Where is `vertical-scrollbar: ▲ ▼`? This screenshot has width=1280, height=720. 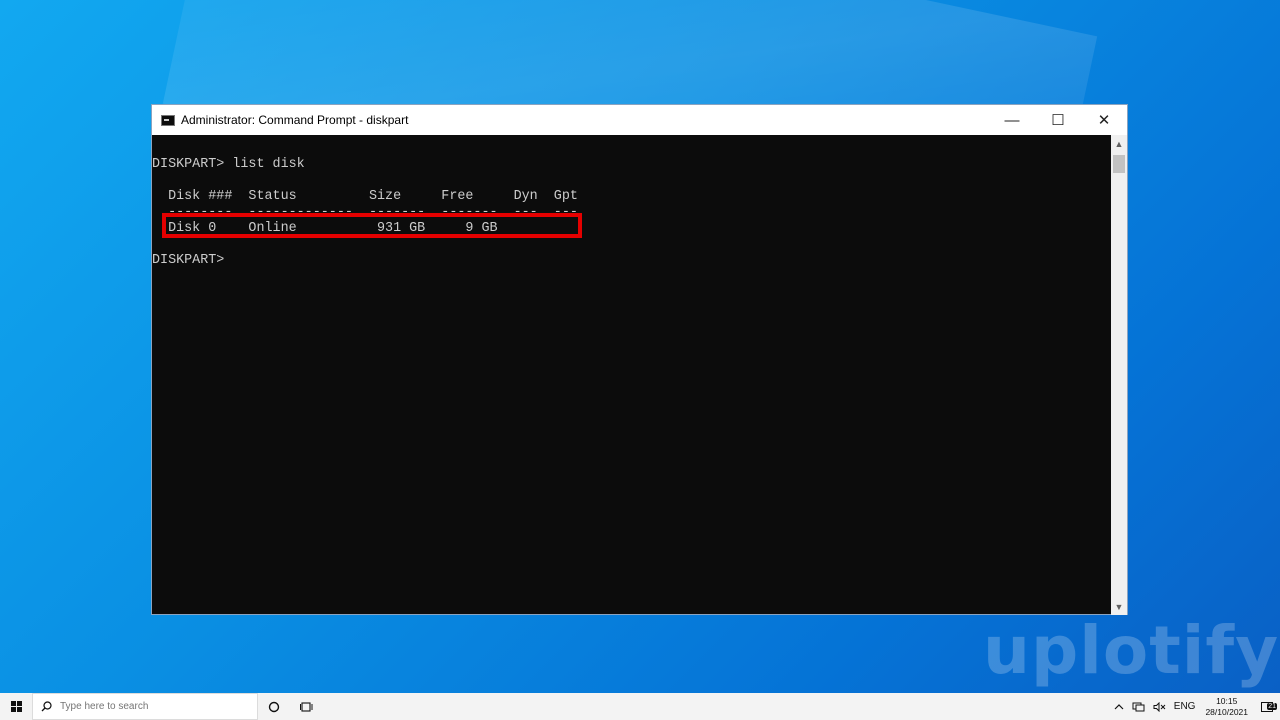 vertical-scrollbar: ▲ ▼ is located at coordinates (1119, 375).